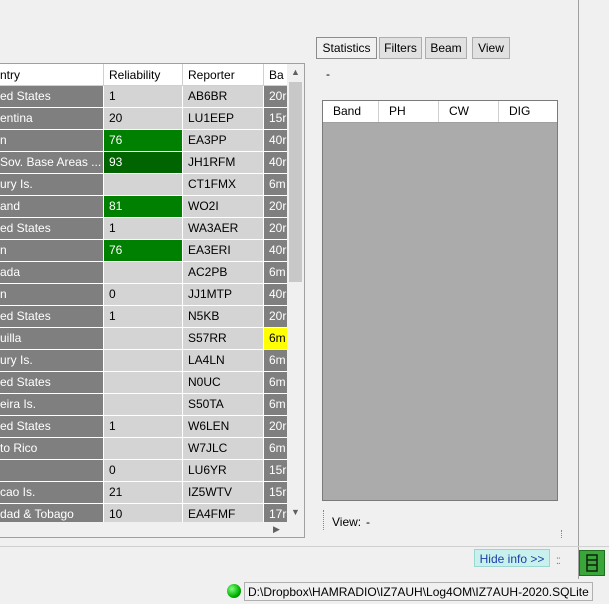 The height and width of the screenshot is (604, 609). I want to click on table-row: entina 20 LU1EEP 15r, so click(143, 119).